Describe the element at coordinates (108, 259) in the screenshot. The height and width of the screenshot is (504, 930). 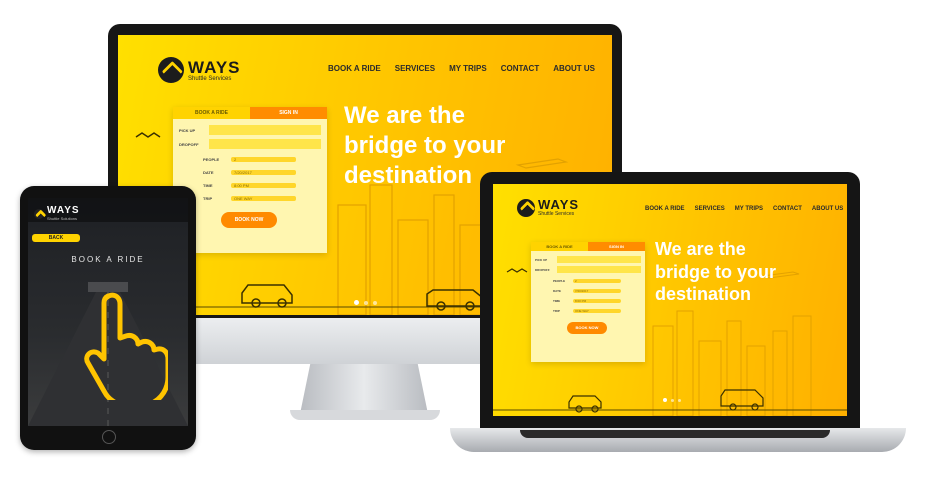
I see `mobile-page-title: BOOK A RIDE` at that location.